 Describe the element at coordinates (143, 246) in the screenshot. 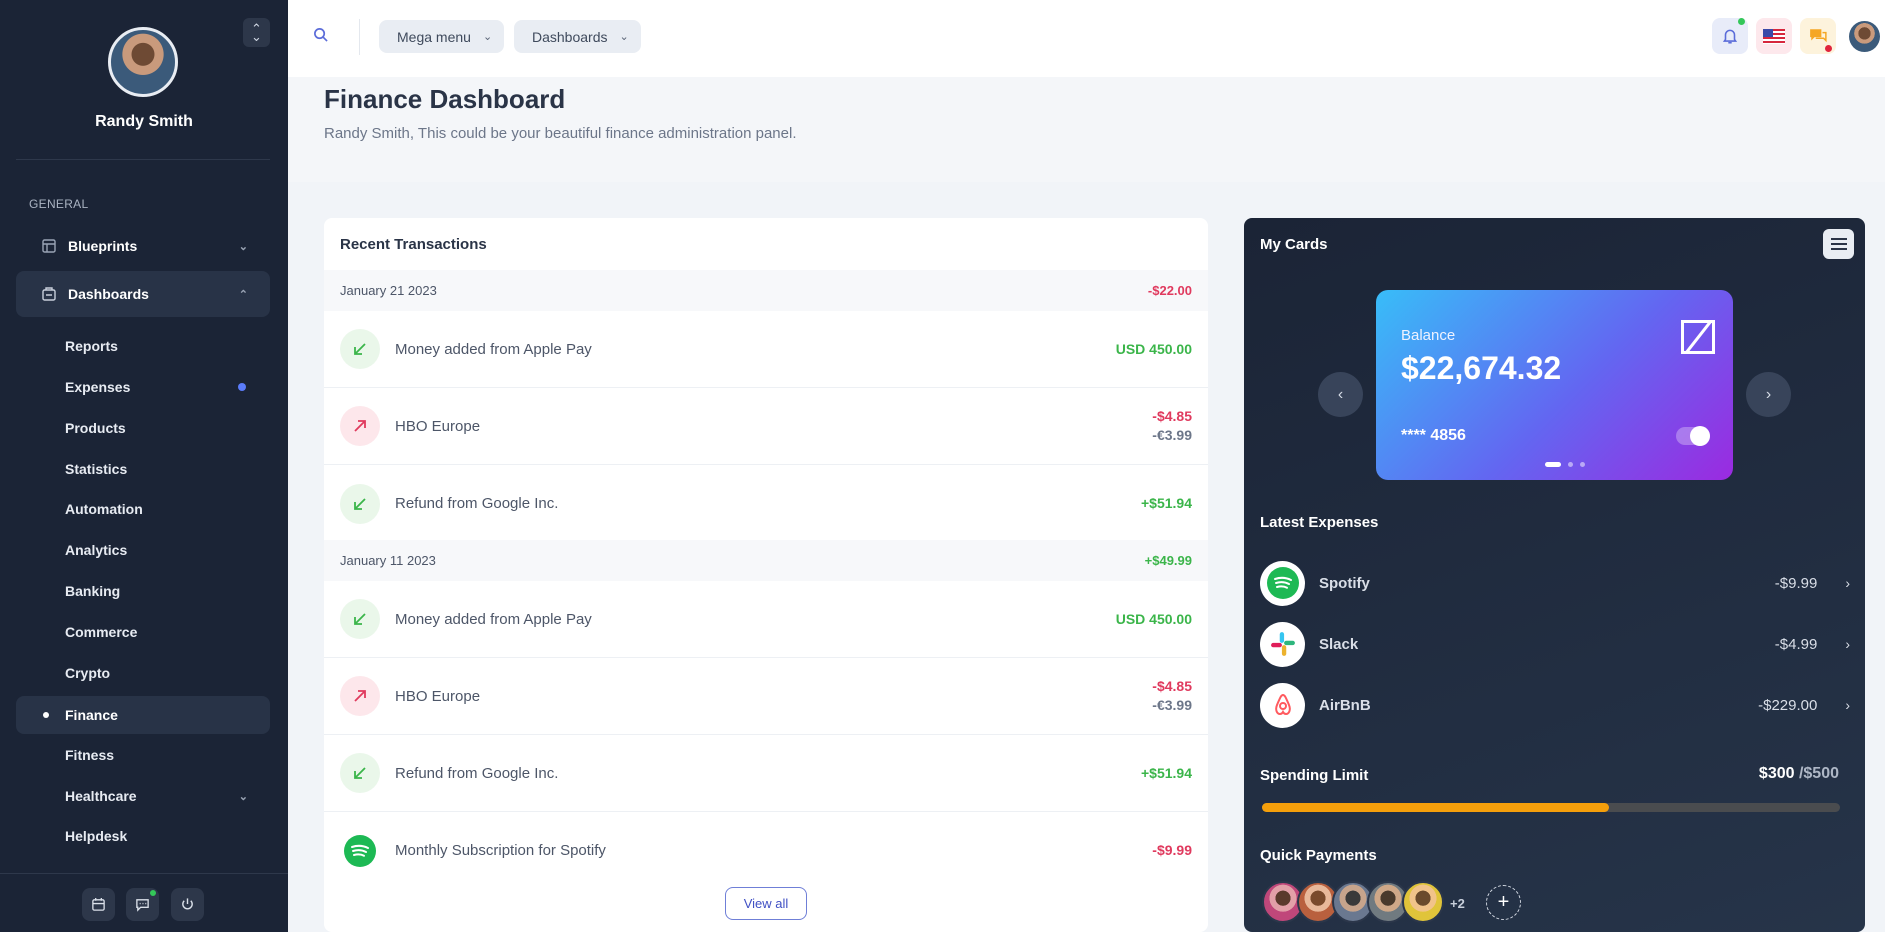

I see `sidebar-item-blueprints: Blueprints ⌄` at that location.